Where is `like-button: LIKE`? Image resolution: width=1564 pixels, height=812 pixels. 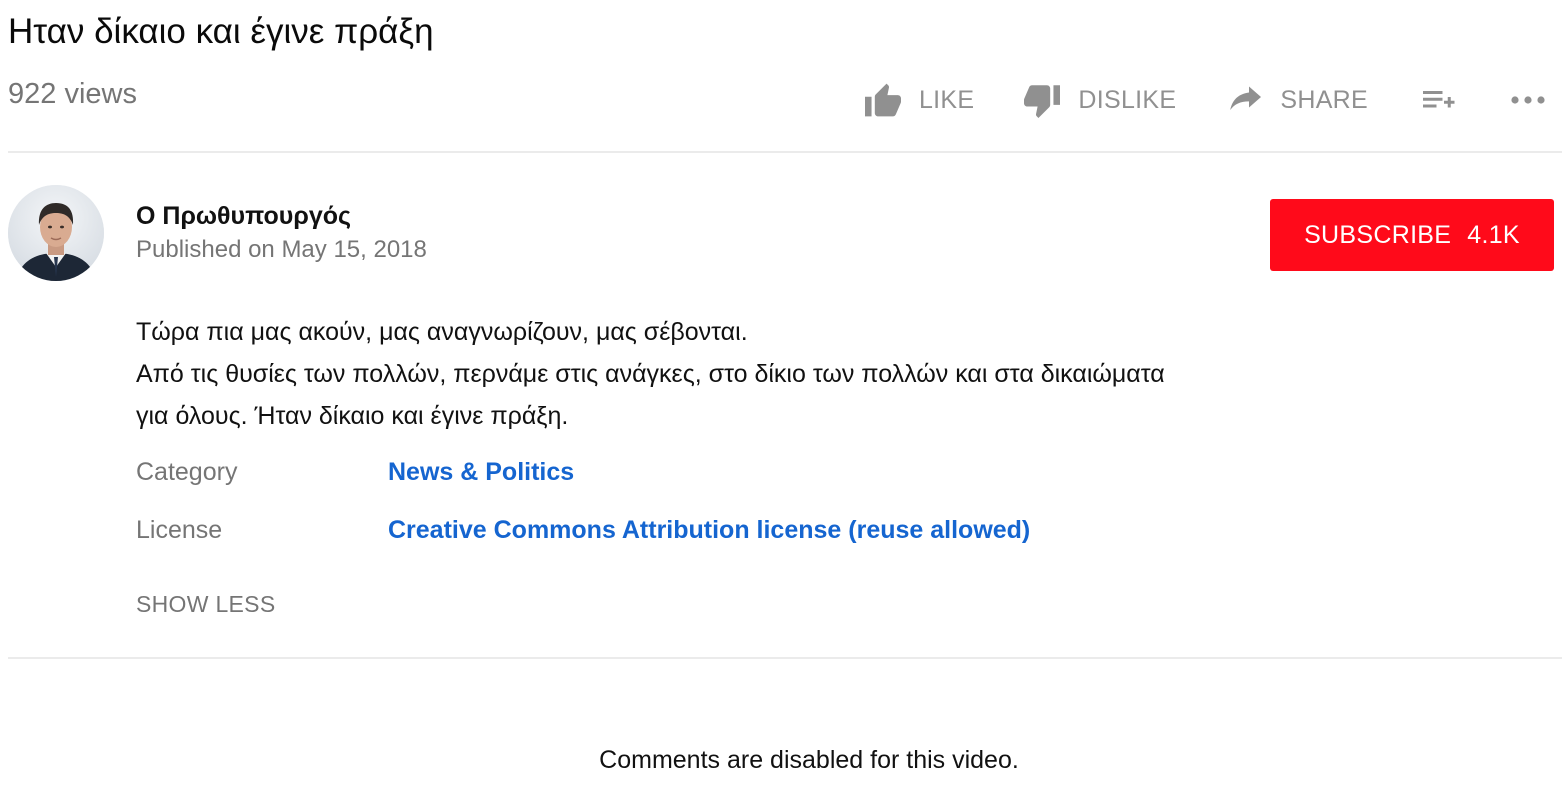
like-button: LIKE is located at coordinates (918, 100).